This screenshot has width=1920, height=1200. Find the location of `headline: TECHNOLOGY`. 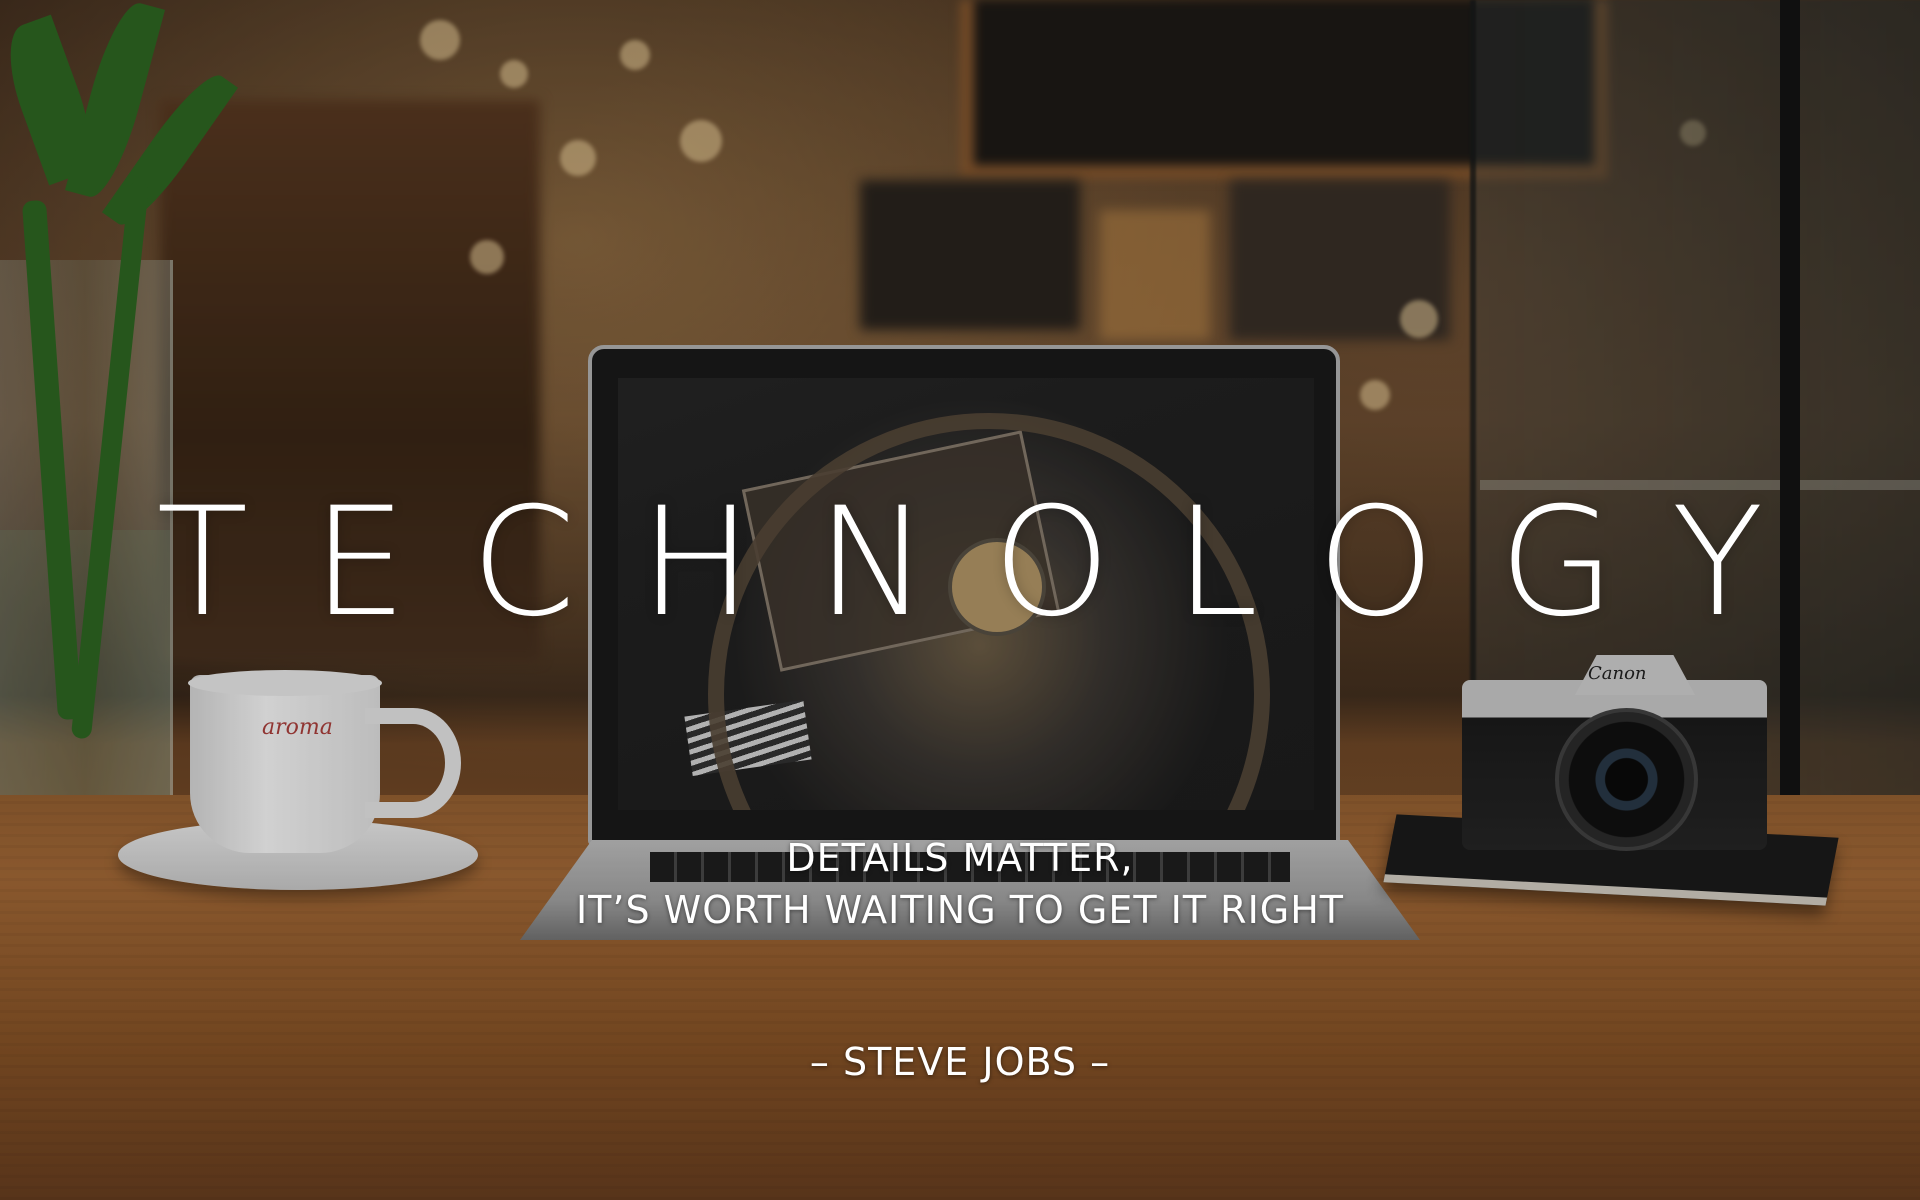

headline: TECHNOLOGY is located at coordinates (992, 563).